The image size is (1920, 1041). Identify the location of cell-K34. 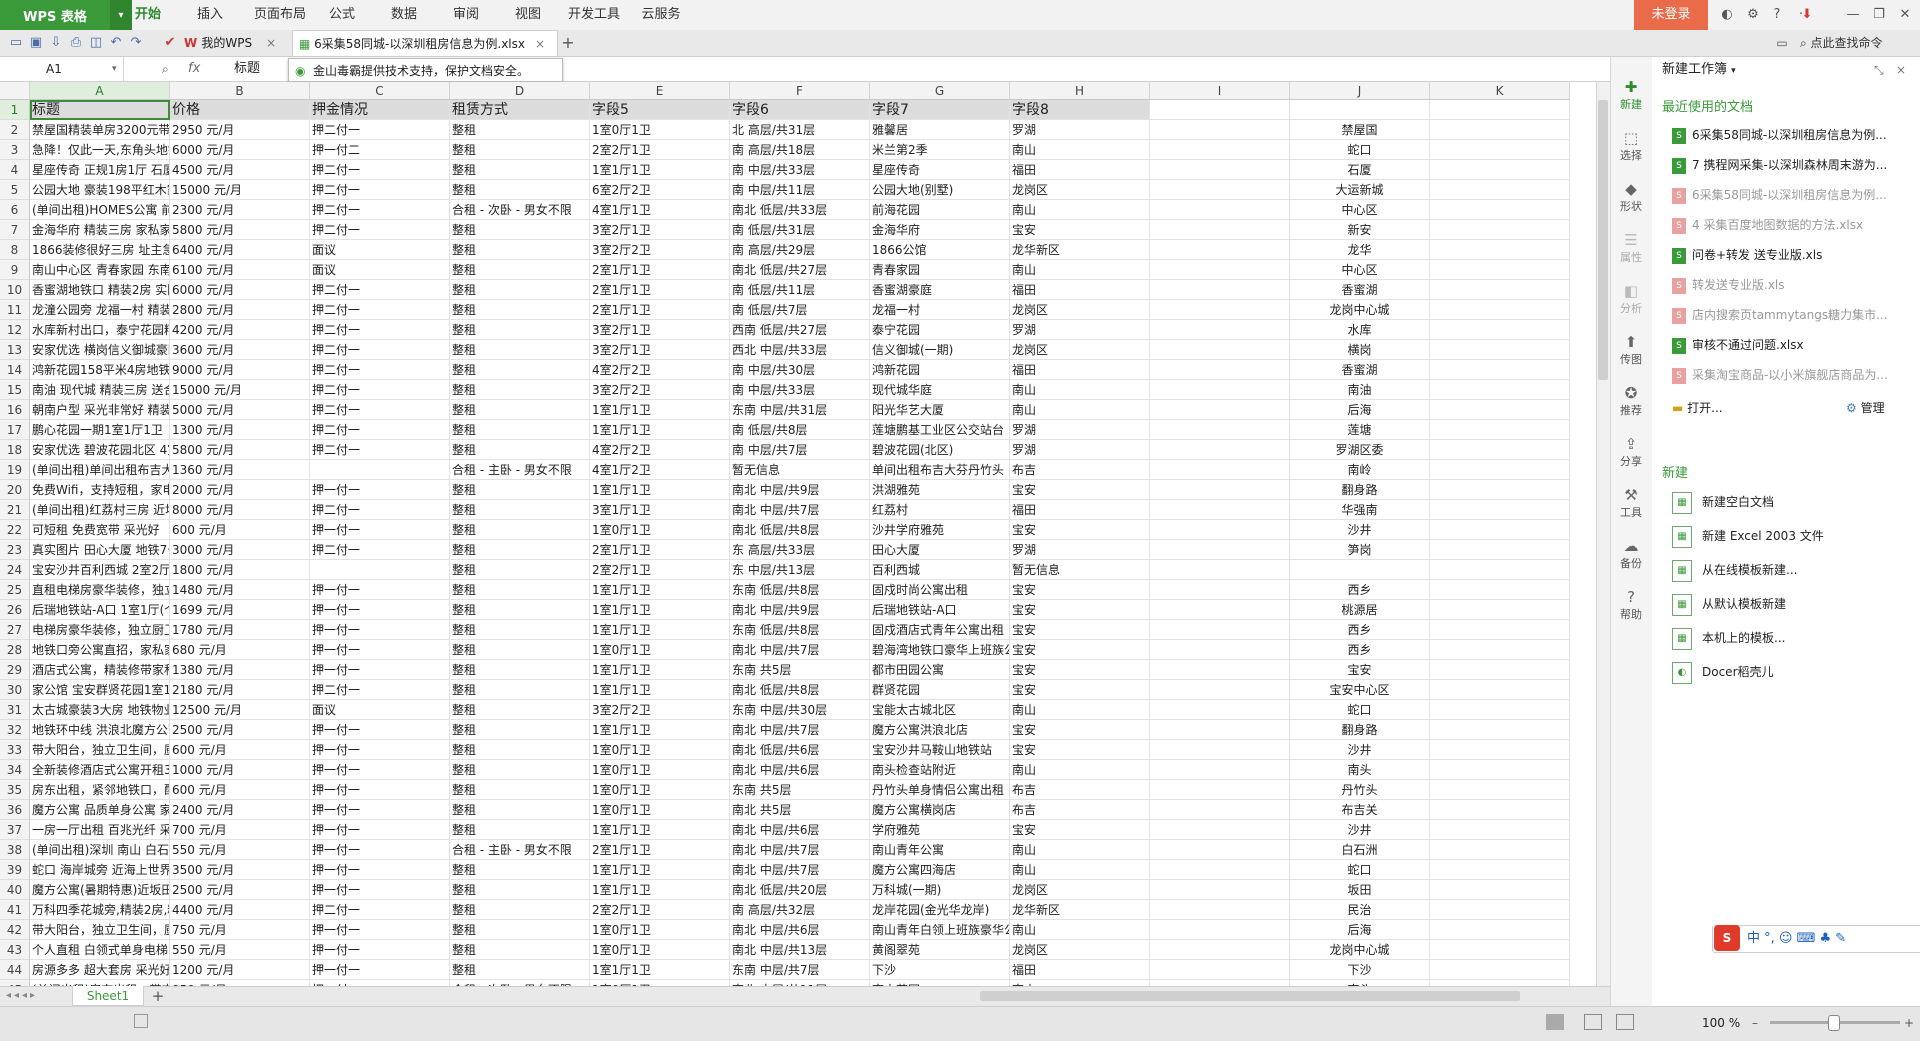
(1500, 770).